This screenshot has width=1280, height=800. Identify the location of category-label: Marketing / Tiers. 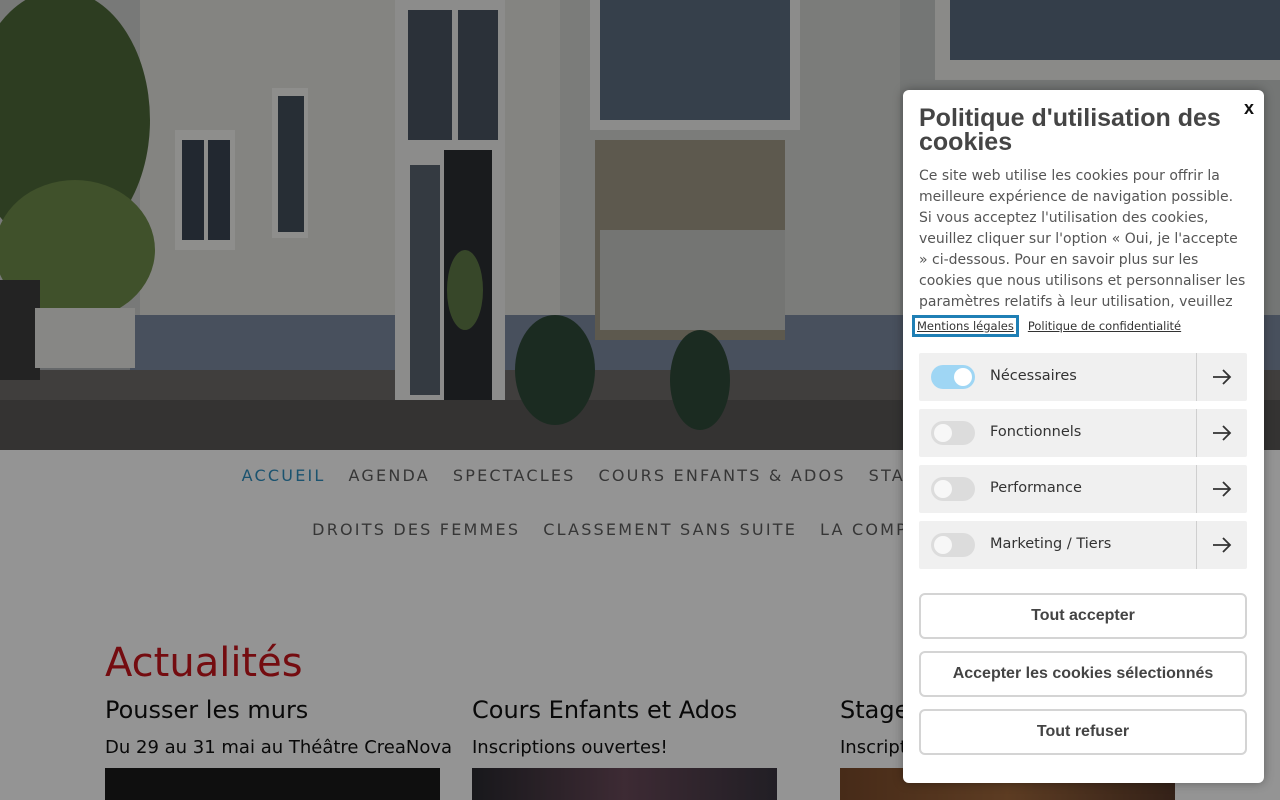
(1051, 544).